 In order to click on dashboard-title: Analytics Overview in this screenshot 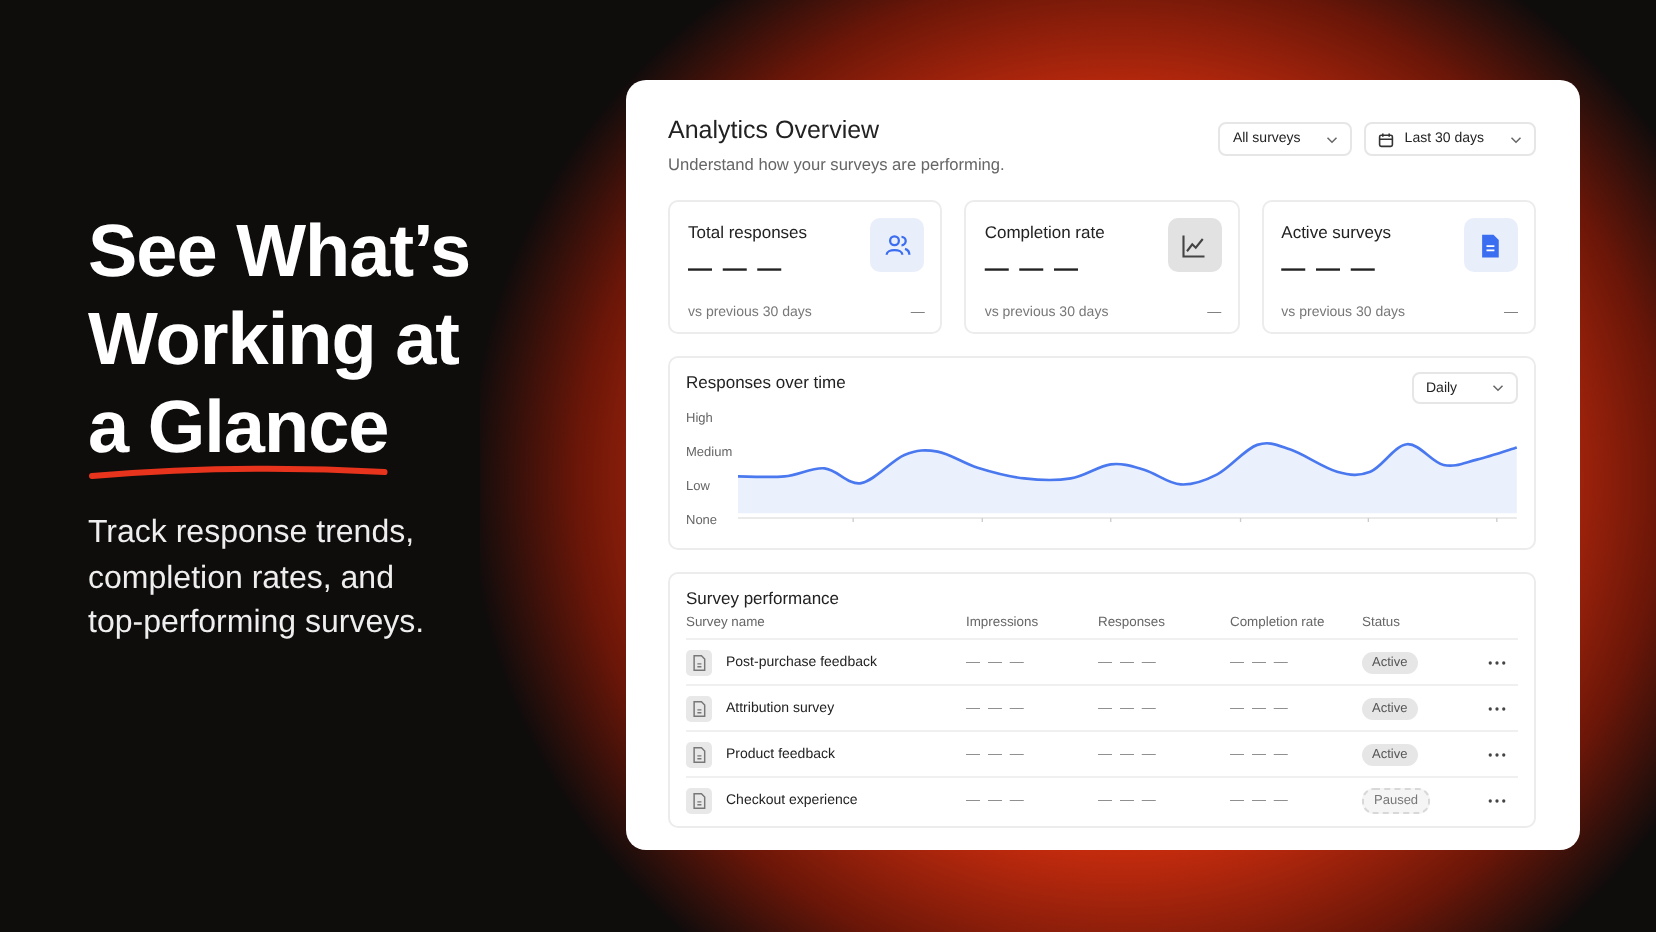, I will do `click(775, 130)`.